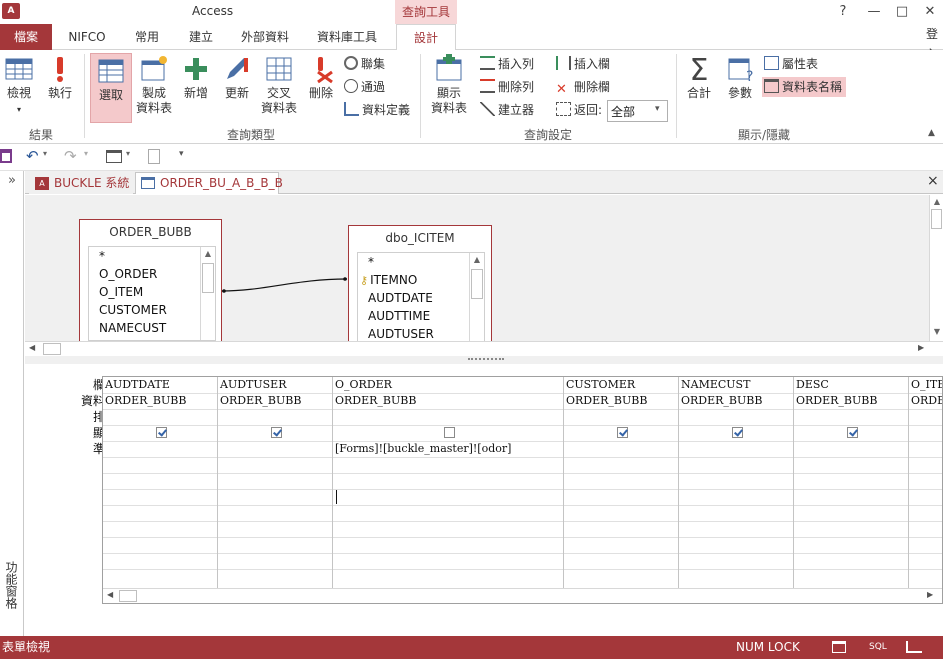  What do you see at coordinates (851, 385) in the screenshot?
I see `grid-field-cell: DESC` at bounding box center [851, 385].